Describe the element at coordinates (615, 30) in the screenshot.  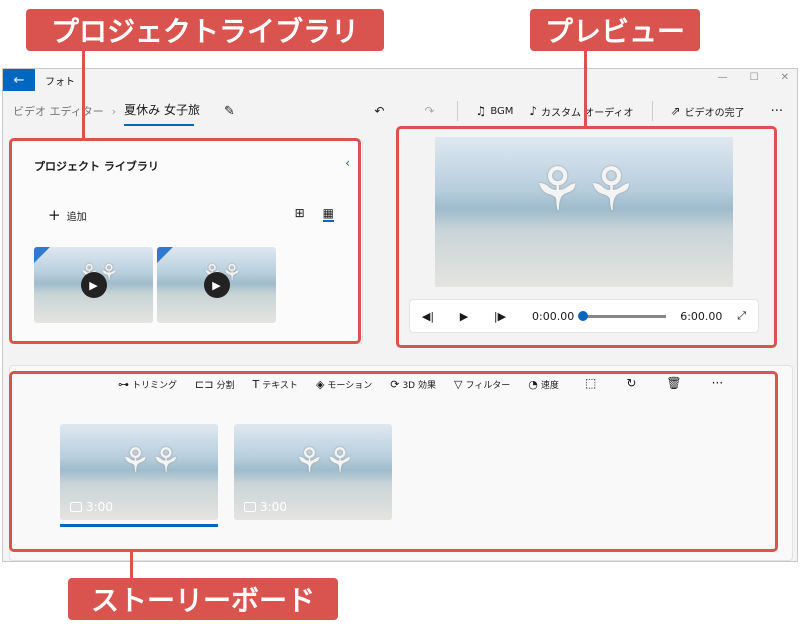
I see `preview-callout: プレビュー` at that location.